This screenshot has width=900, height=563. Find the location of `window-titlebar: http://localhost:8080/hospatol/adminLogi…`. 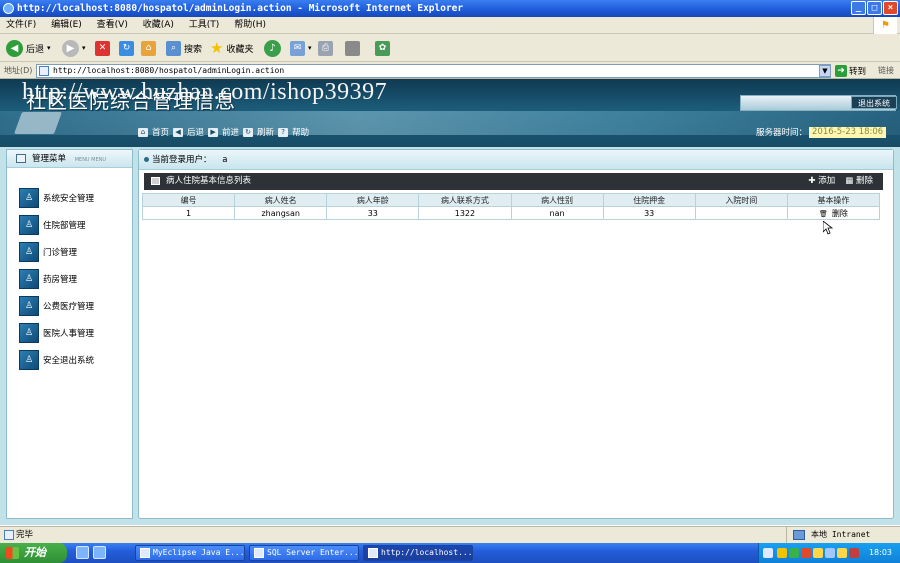

window-titlebar: http://localhost:8080/hospatol/adminLogi… is located at coordinates (450, 8).